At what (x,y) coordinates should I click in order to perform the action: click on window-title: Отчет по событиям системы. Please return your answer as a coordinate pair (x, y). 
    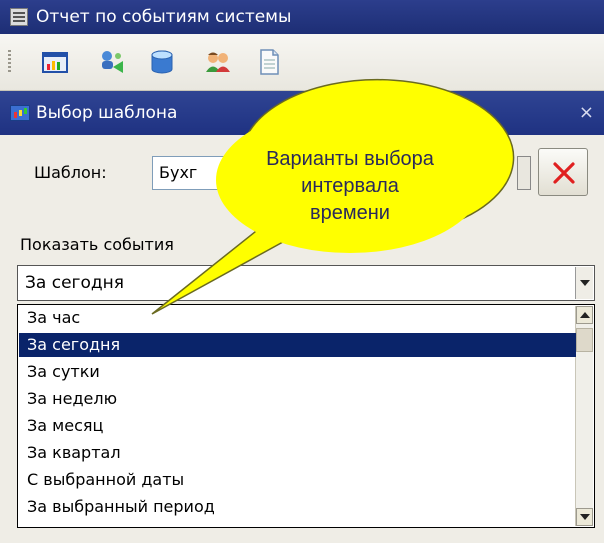
    Looking at the image, I should click on (164, 17).